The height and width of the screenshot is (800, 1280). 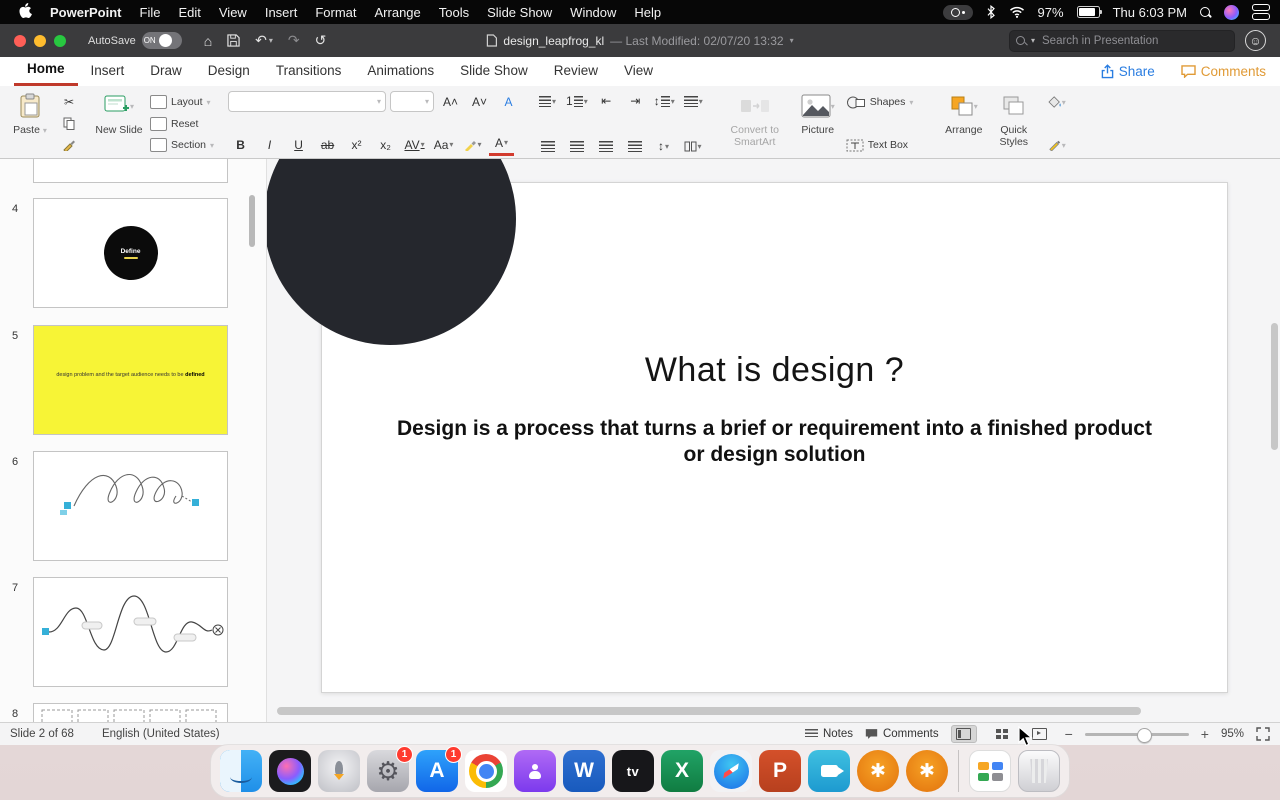 I want to click on tab-home: Home, so click(x=46, y=71).